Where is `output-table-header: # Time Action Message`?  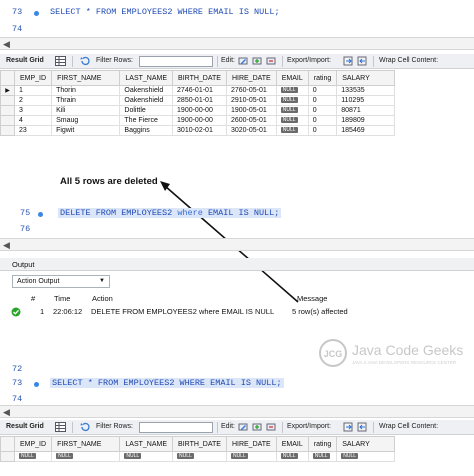
output-table-header: # Time Action Message is located at coordinates (237, 298).